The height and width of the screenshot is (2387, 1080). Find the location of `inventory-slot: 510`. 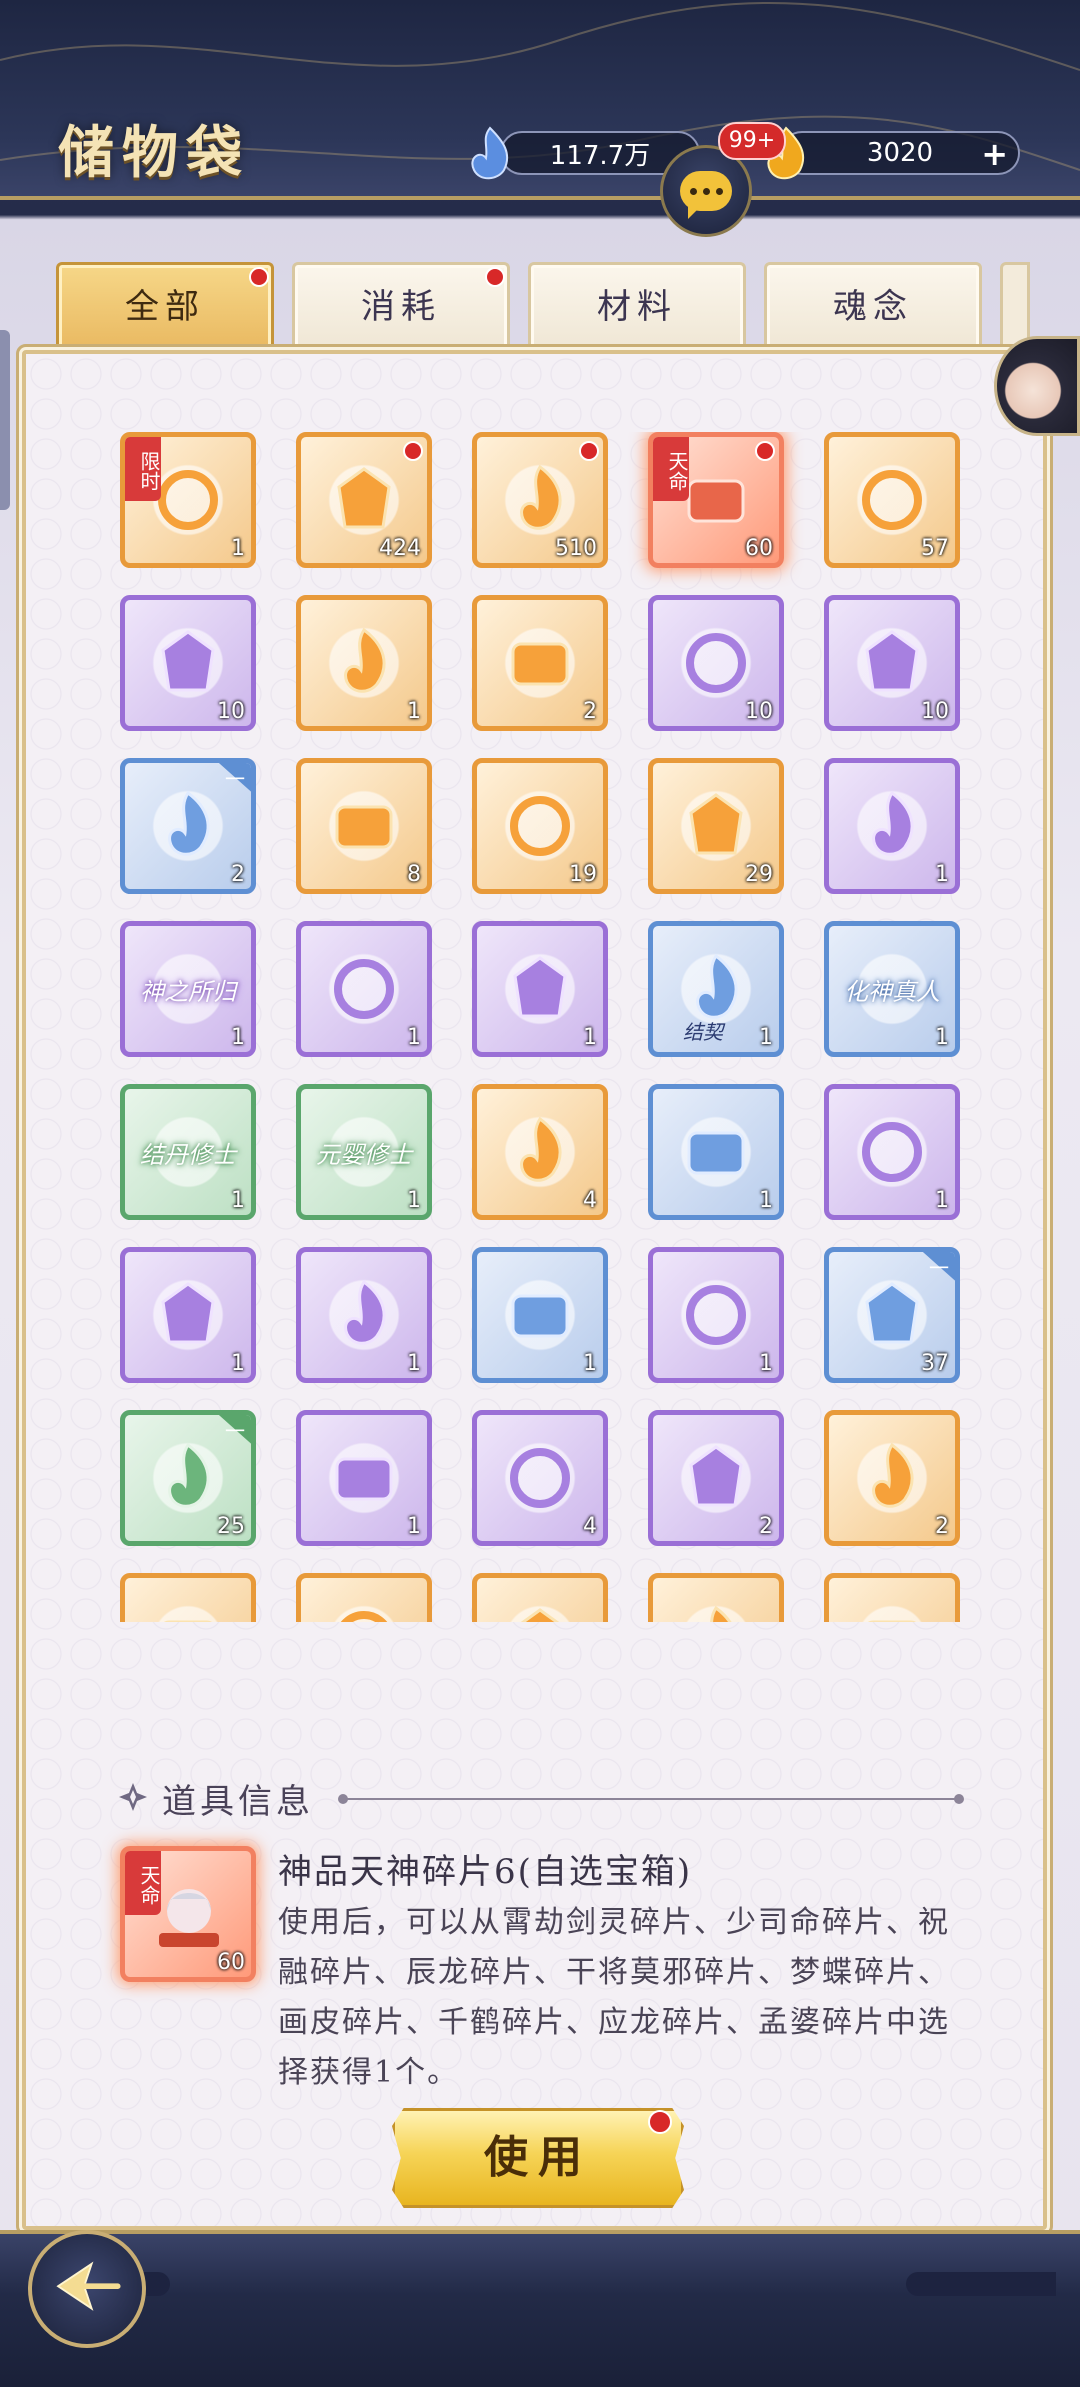

inventory-slot: 510 is located at coordinates (540, 500).